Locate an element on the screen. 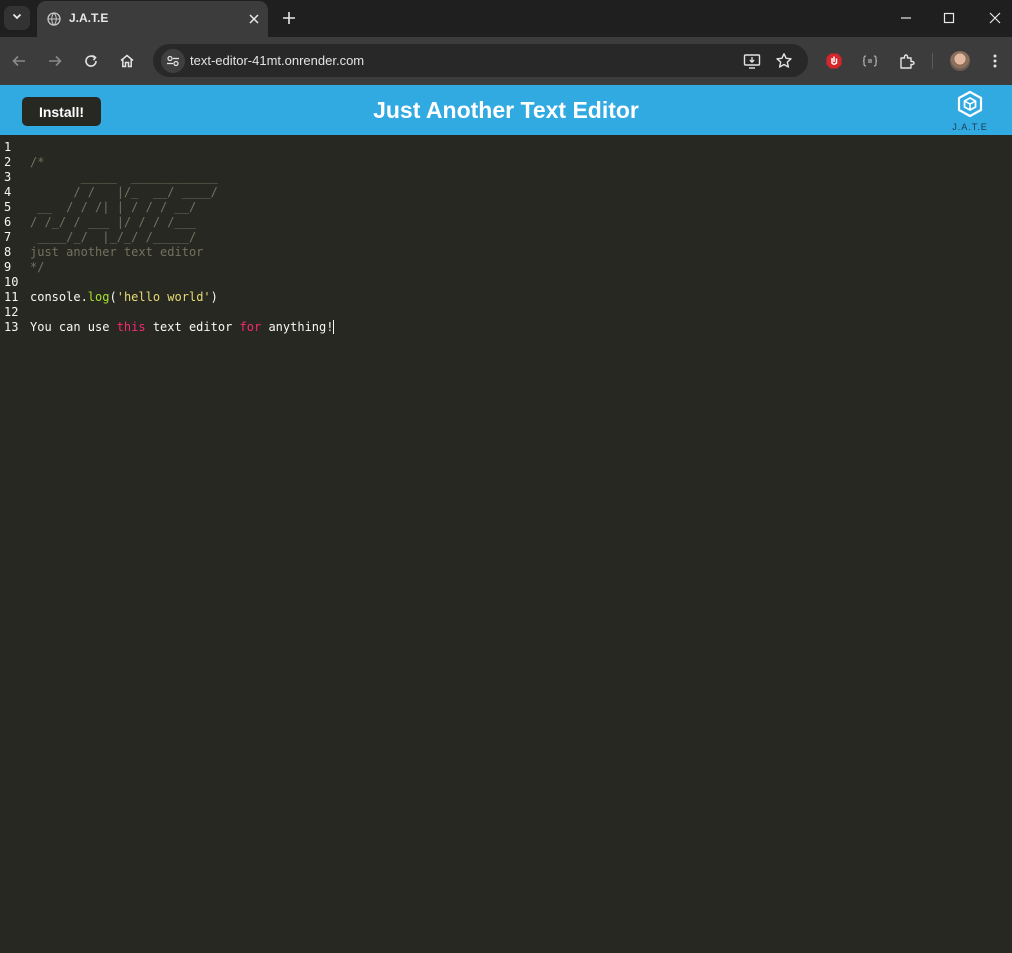 The height and width of the screenshot is (953, 1012). code-token-comment: */ is located at coordinates (37, 267).